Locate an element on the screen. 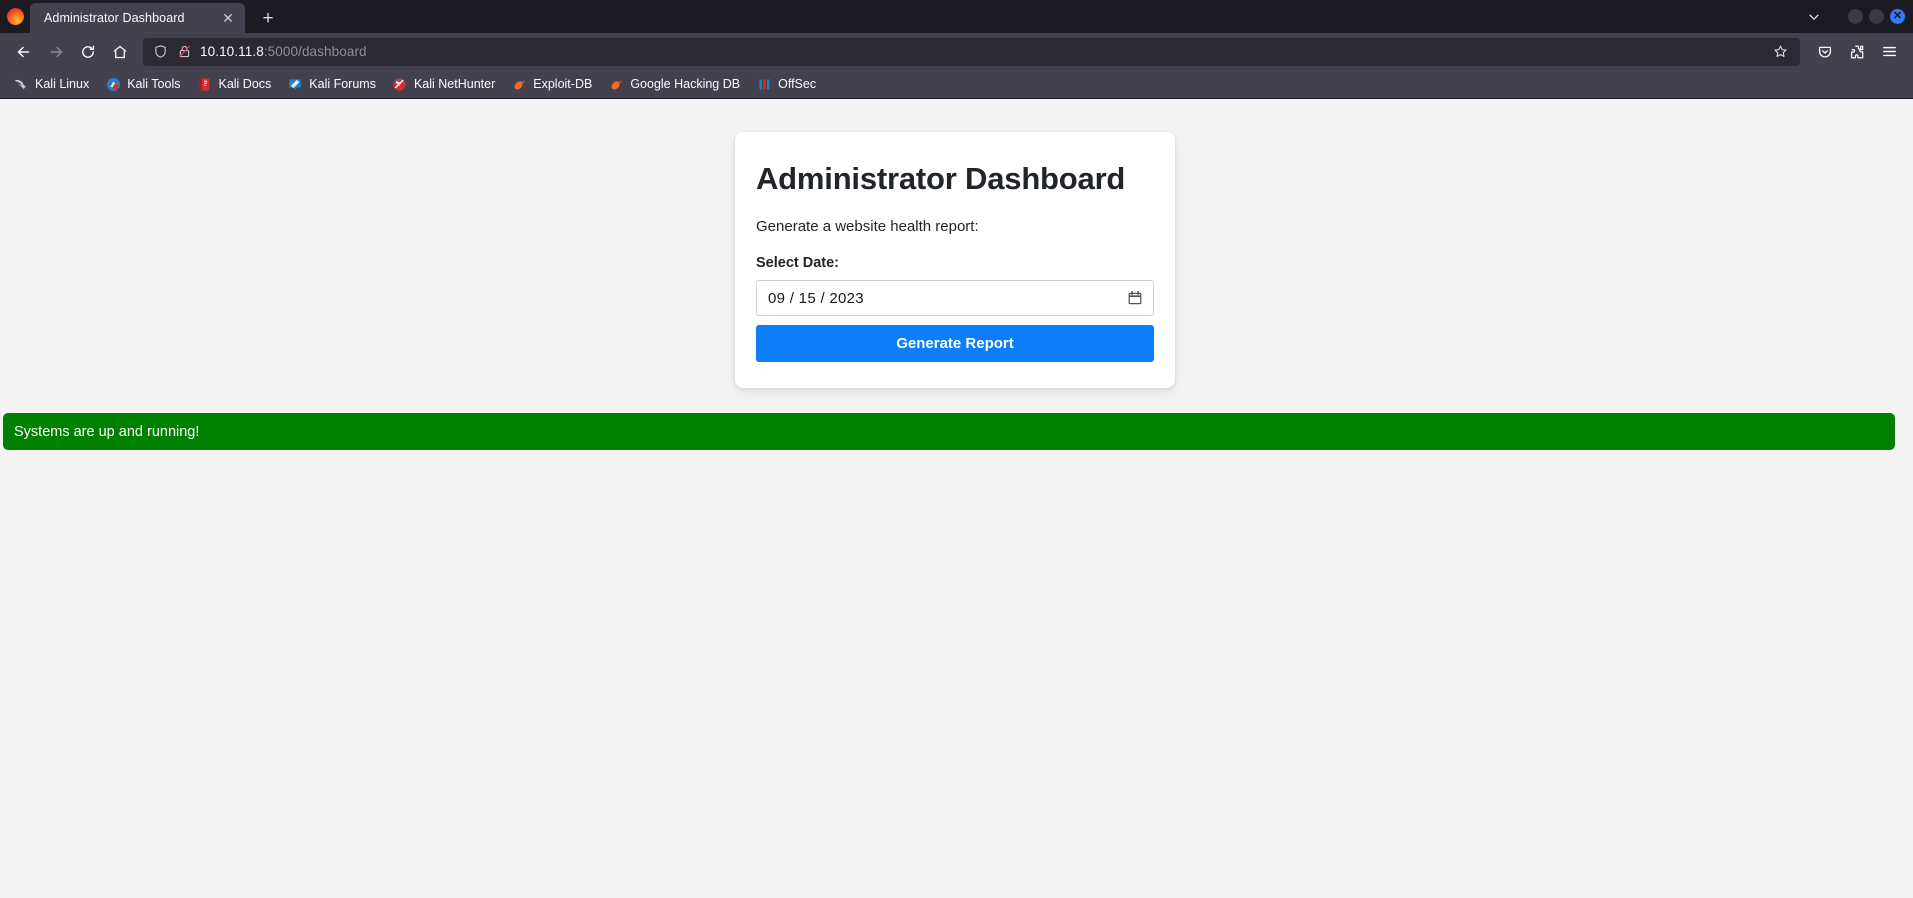 This screenshot has width=1913, height=898. hamburger-menu-icon is located at coordinates (1889, 51).